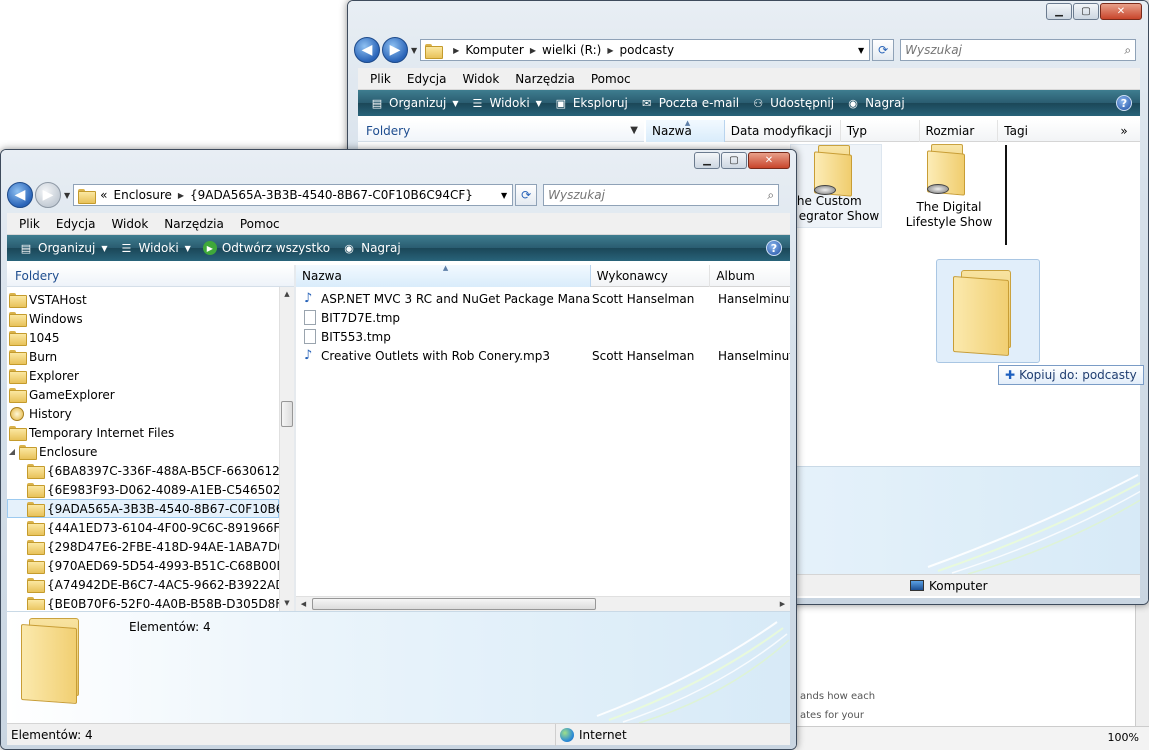 The height and width of the screenshot is (750, 1149). What do you see at coordinates (287, 603) in the screenshot?
I see `scroll-down-icon: ▼` at bounding box center [287, 603].